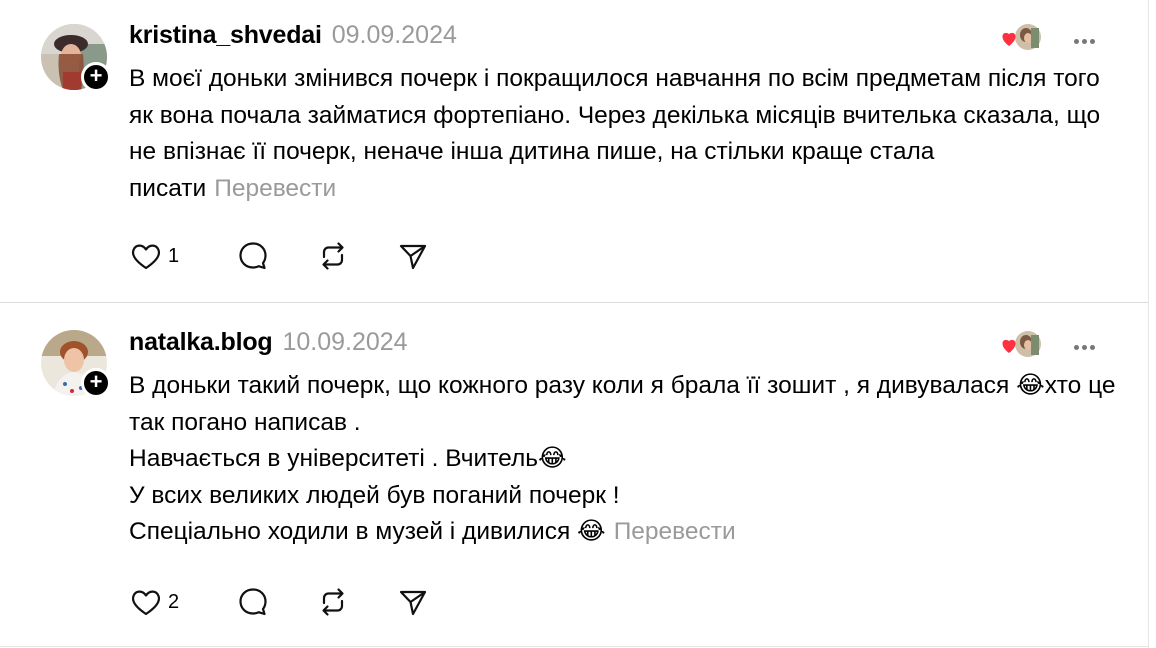  I want to click on post-header: natalka.blog 10.09.2024, so click(268, 343).